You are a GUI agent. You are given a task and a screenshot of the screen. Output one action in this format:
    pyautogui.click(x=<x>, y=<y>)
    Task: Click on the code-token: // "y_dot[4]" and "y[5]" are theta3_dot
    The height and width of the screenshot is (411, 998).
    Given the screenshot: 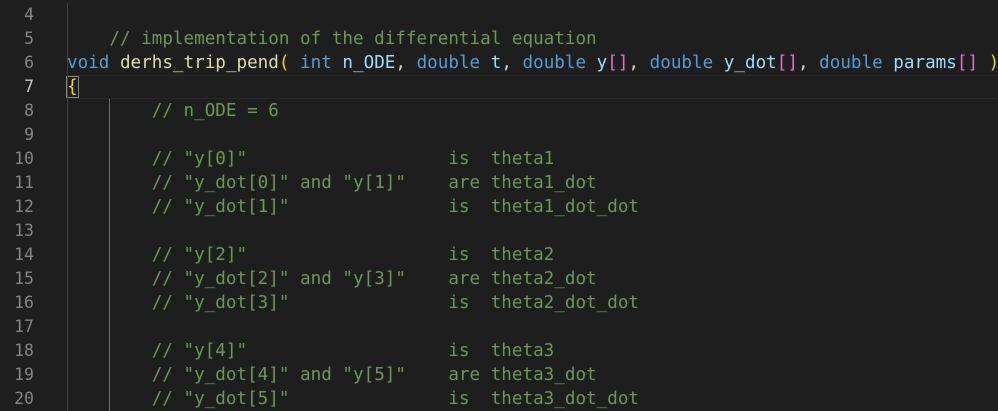 What is the action you would take?
    pyautogui.click(x=374, y=375)
    